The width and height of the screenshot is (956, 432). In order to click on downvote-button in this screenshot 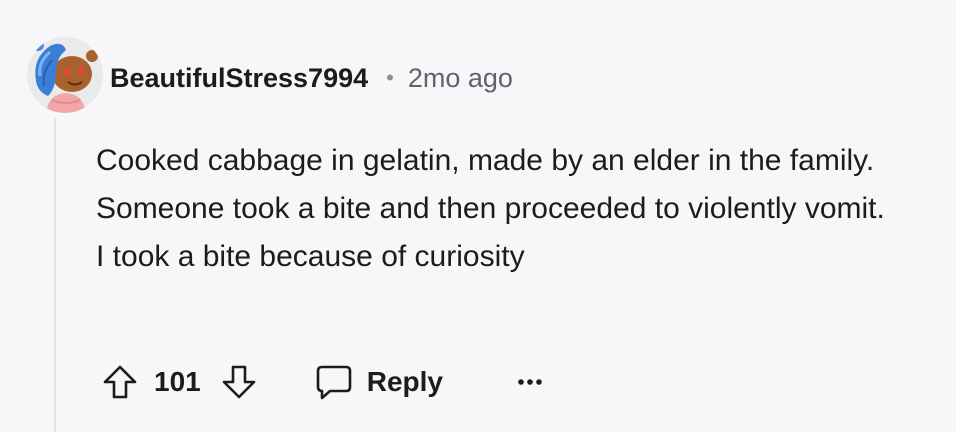, I will do `click(239, 382)`.